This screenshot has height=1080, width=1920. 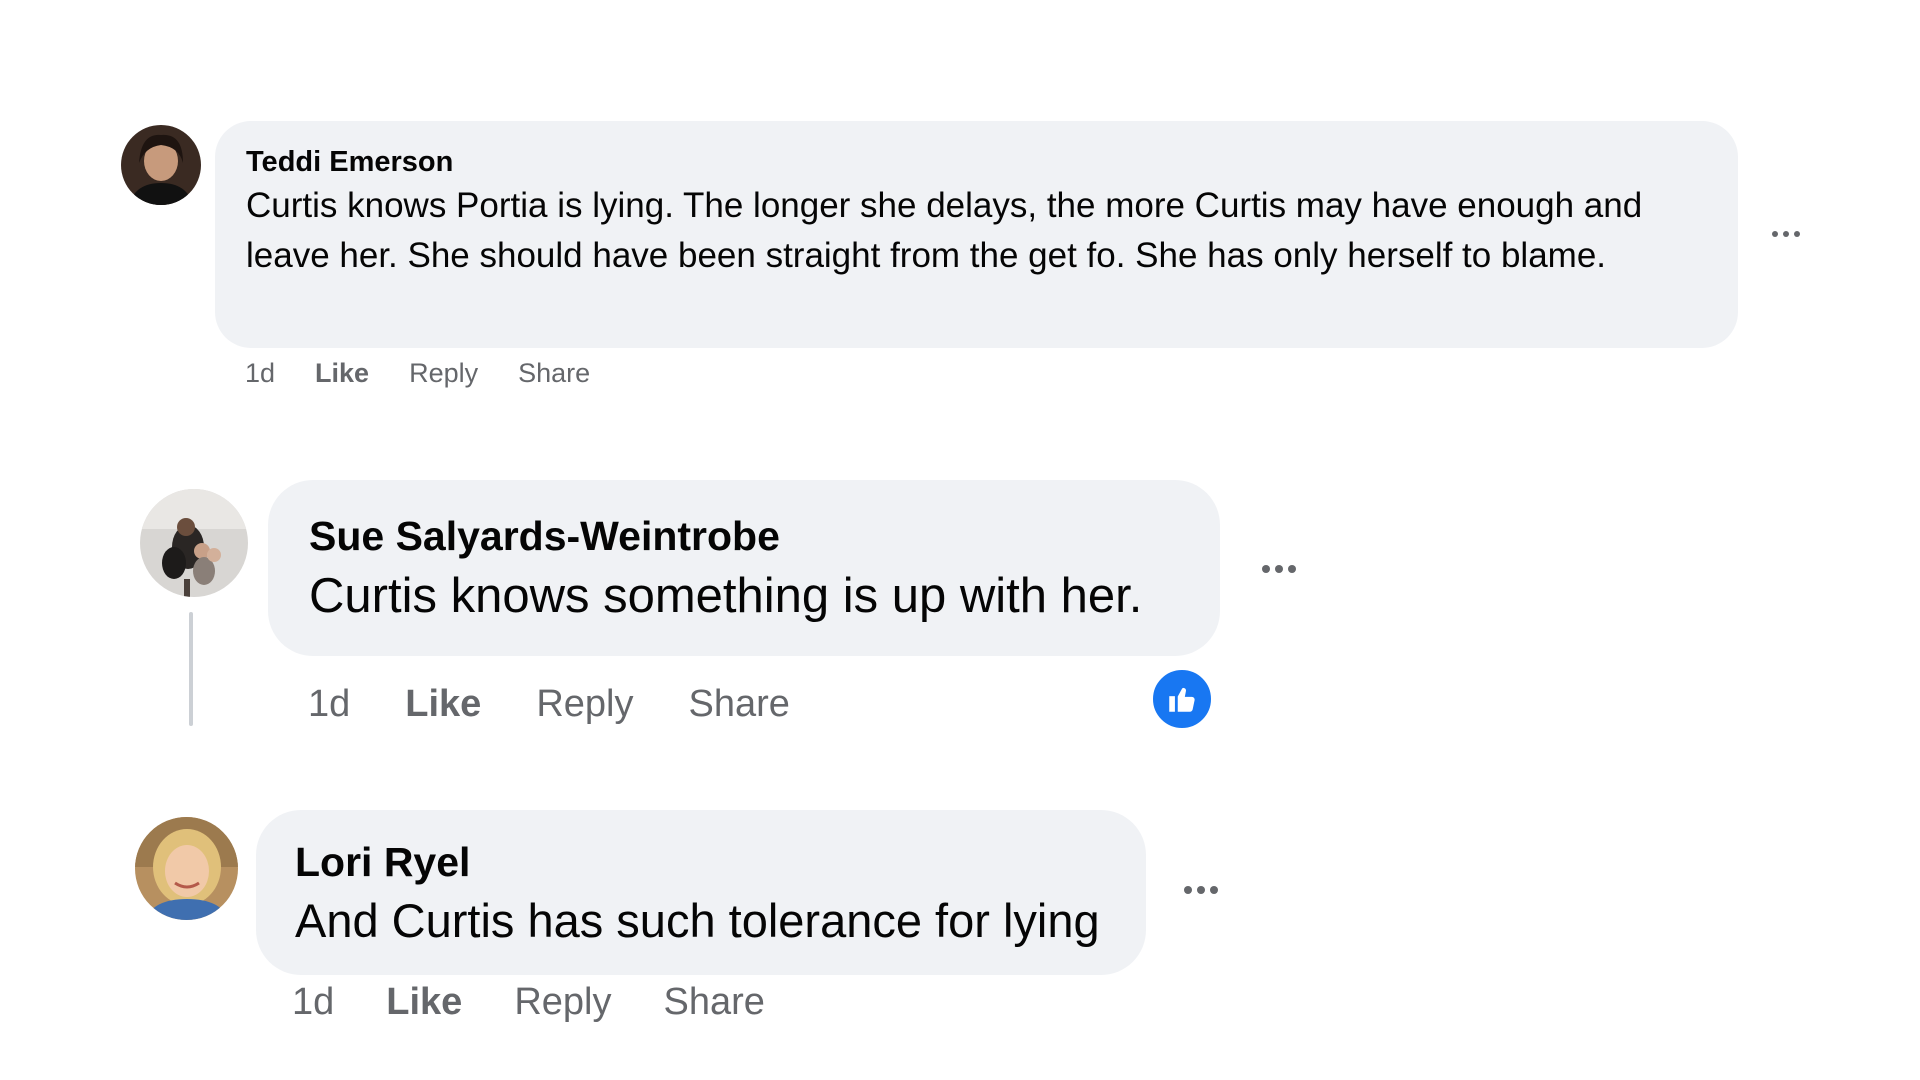 I want to click on reply-thread-line, so click(x=191, y=669).